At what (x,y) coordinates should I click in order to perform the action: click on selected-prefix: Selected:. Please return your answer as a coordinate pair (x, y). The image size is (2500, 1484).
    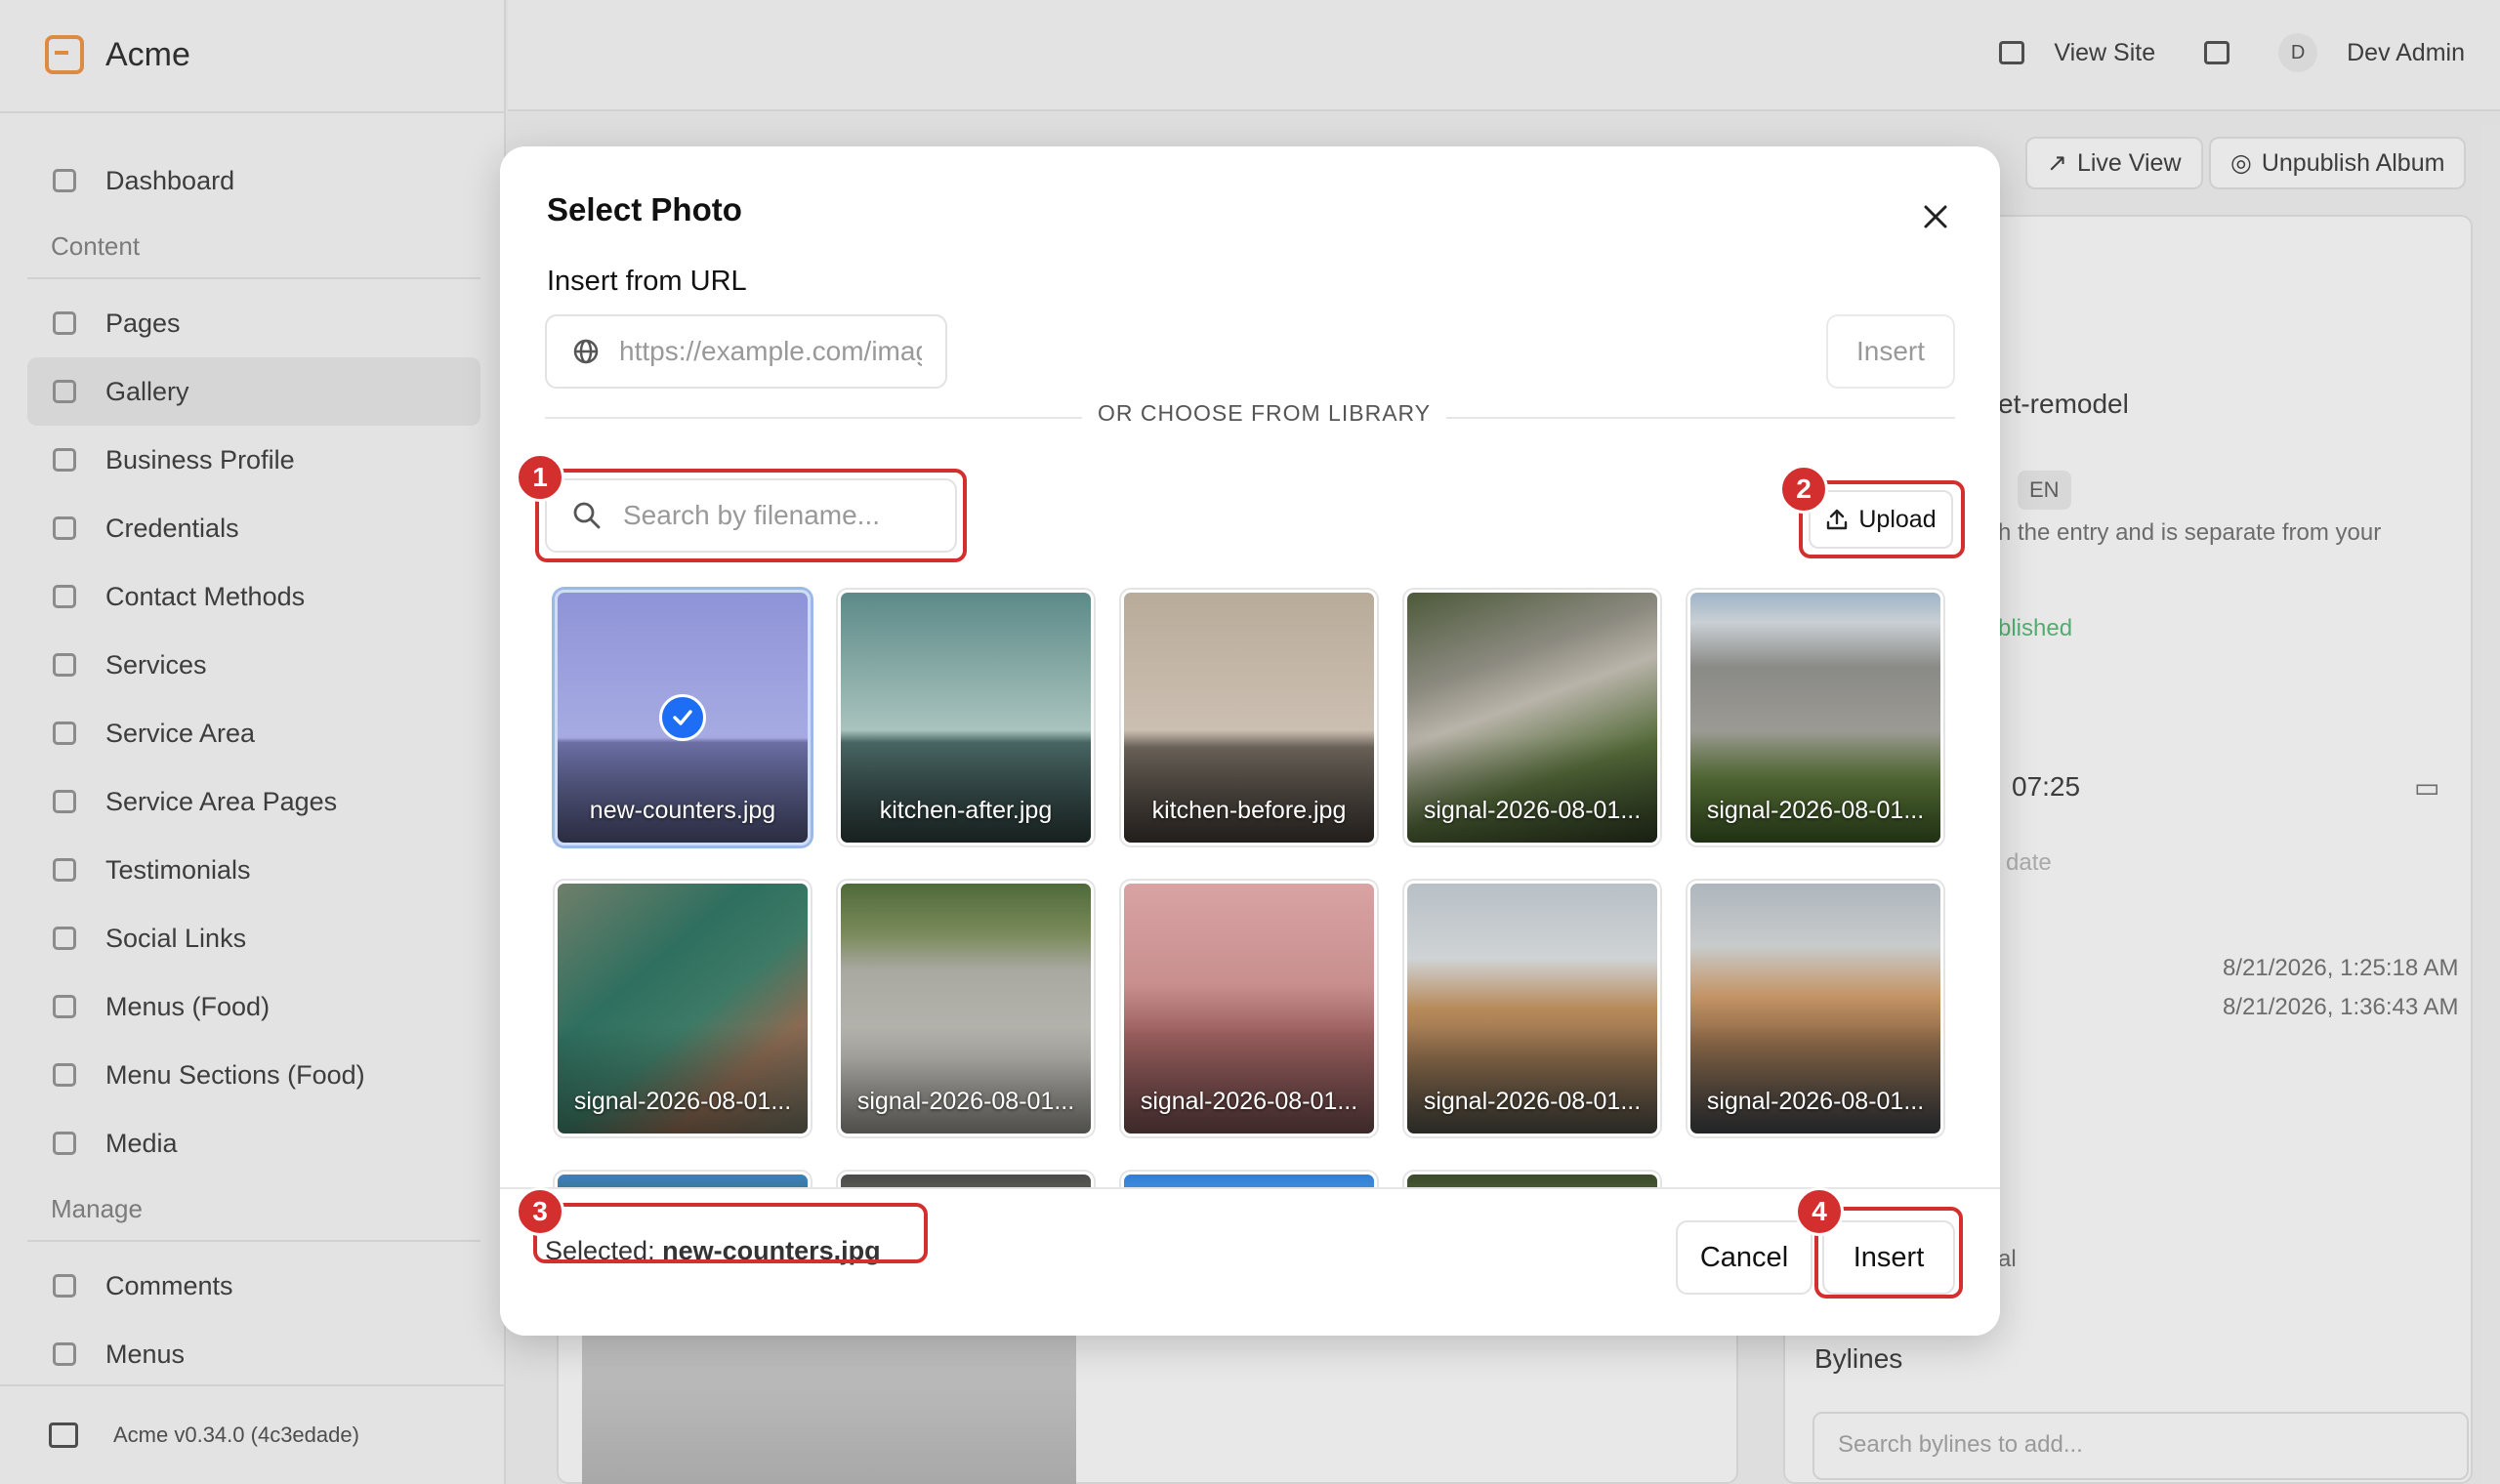
    Looking at the image, I should click on (604, 1251).